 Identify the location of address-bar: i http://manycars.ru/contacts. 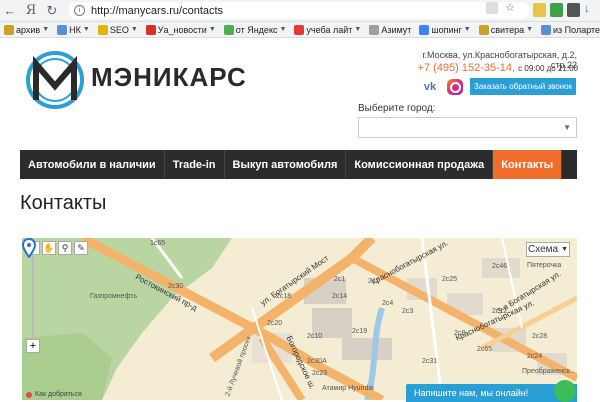
(299, 10).